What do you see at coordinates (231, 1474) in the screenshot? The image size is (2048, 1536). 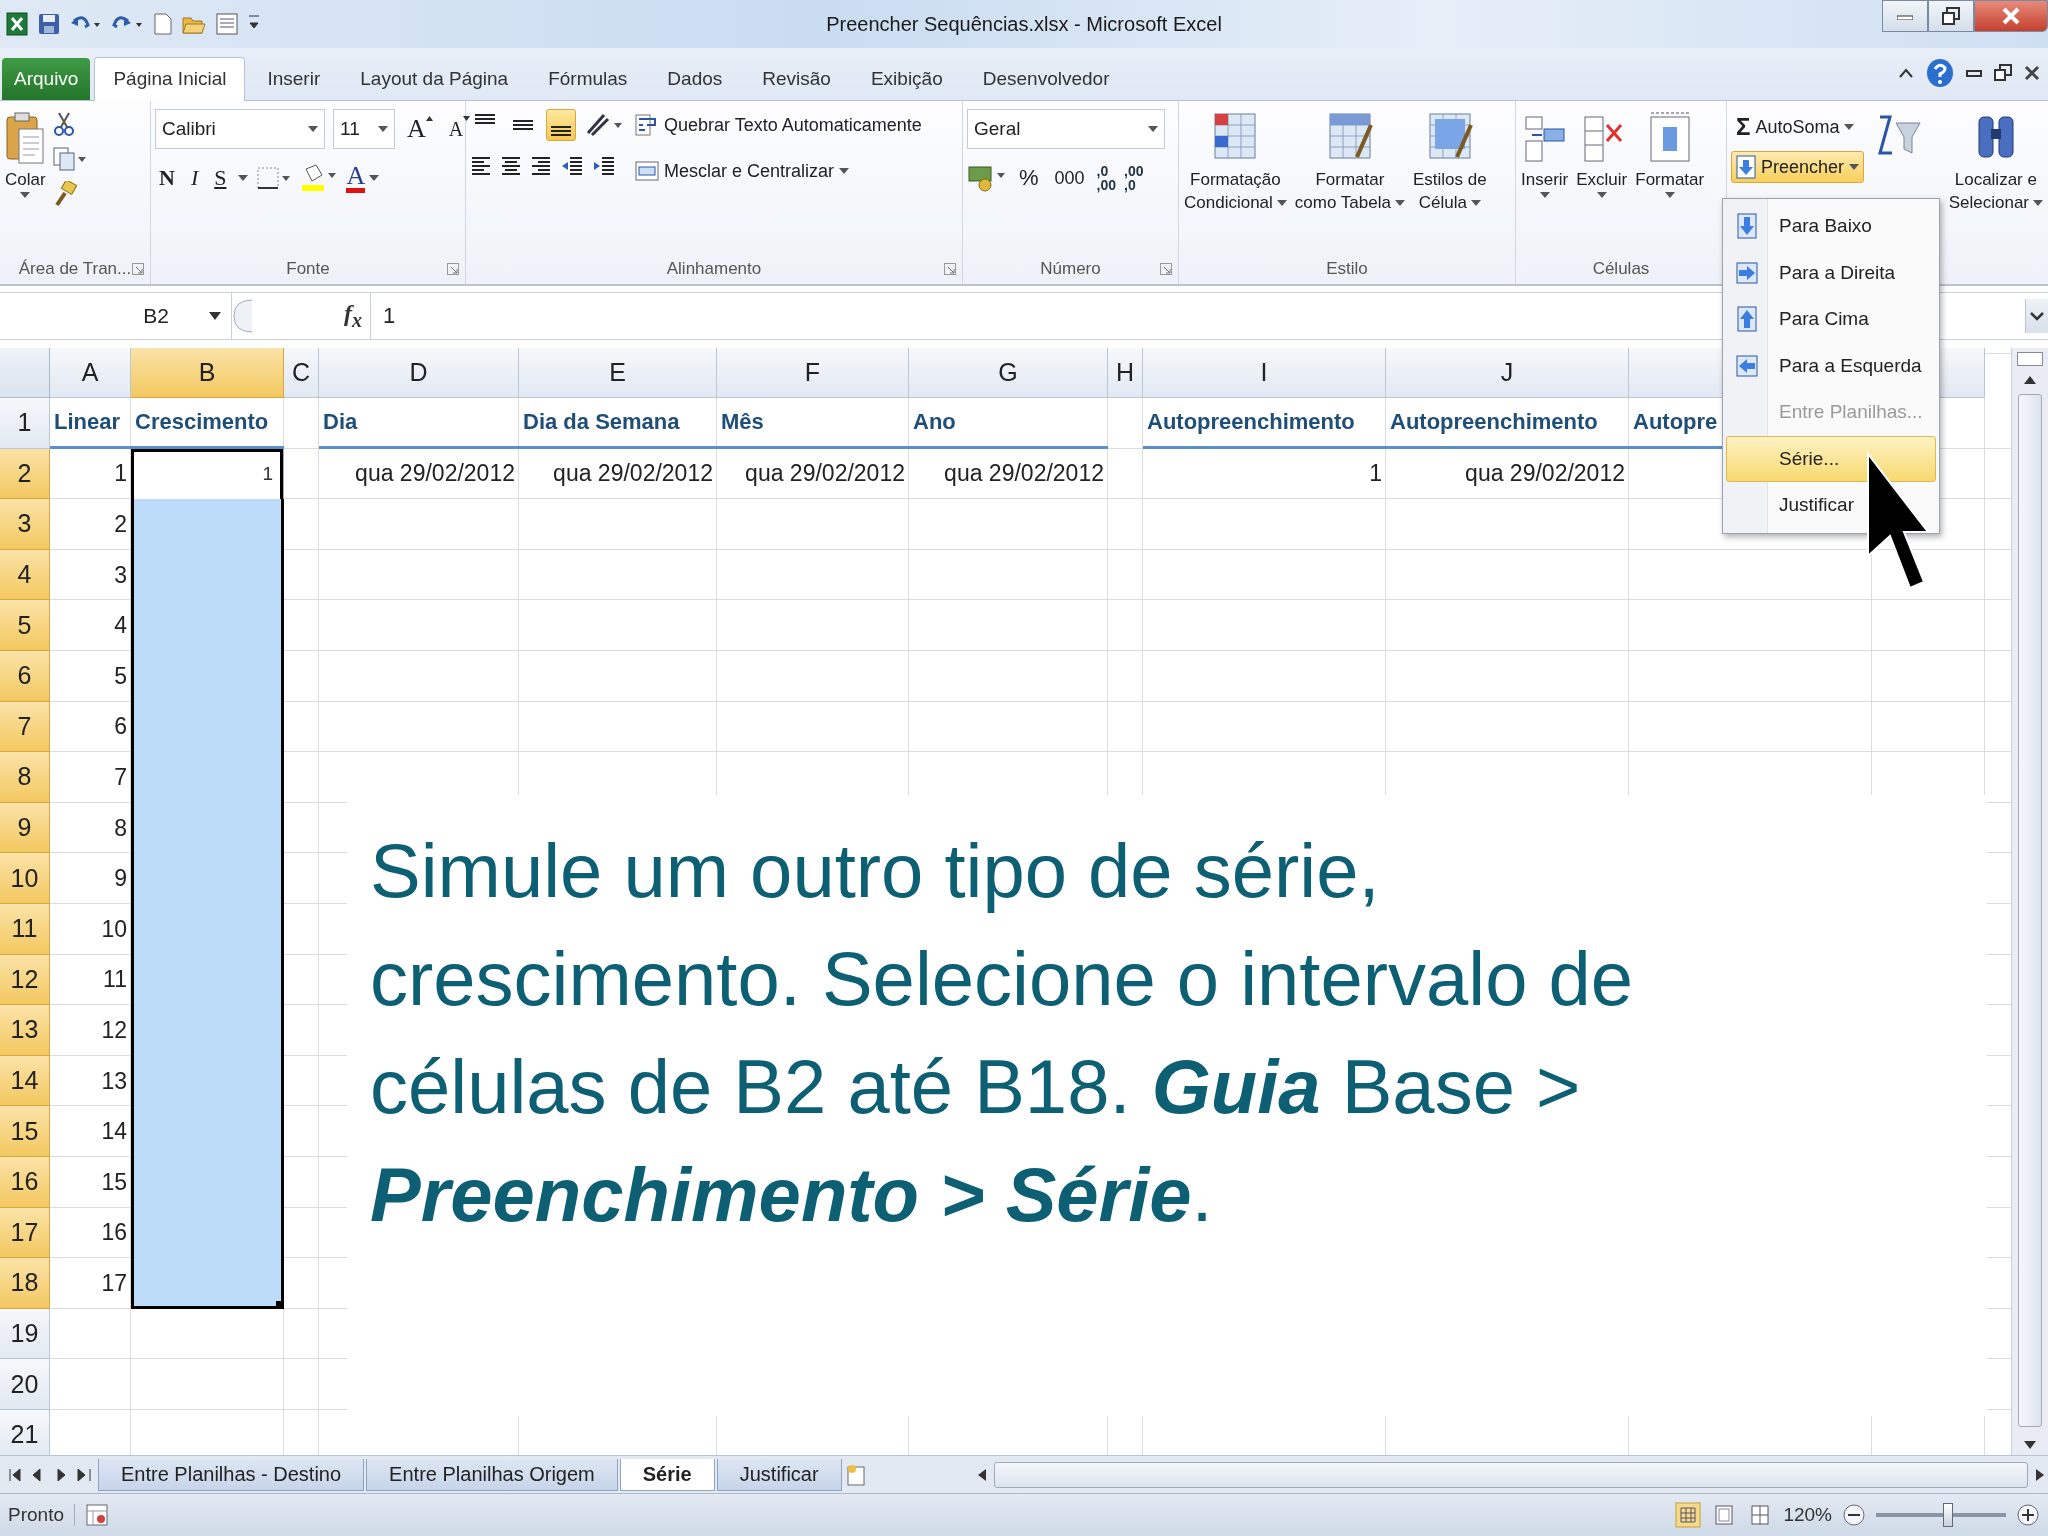 I see `sheet-tab: Entre Planilhas - Destino` at bounding box center [231, 1474].